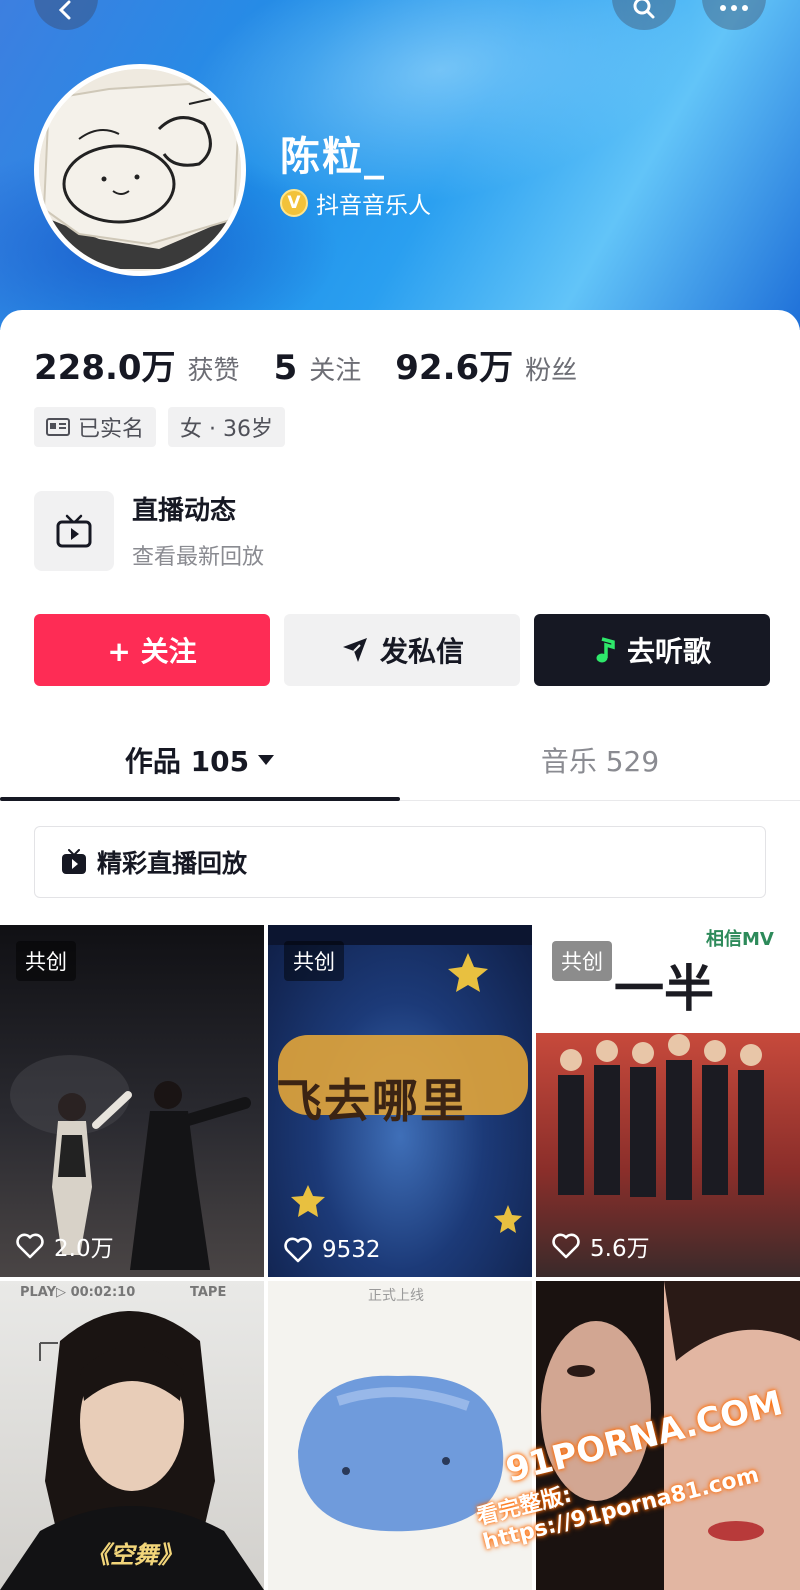 The height and width of the screenshot is (1590, 800). I want to click on profile-name: 陈粒_, so click(333, 157).